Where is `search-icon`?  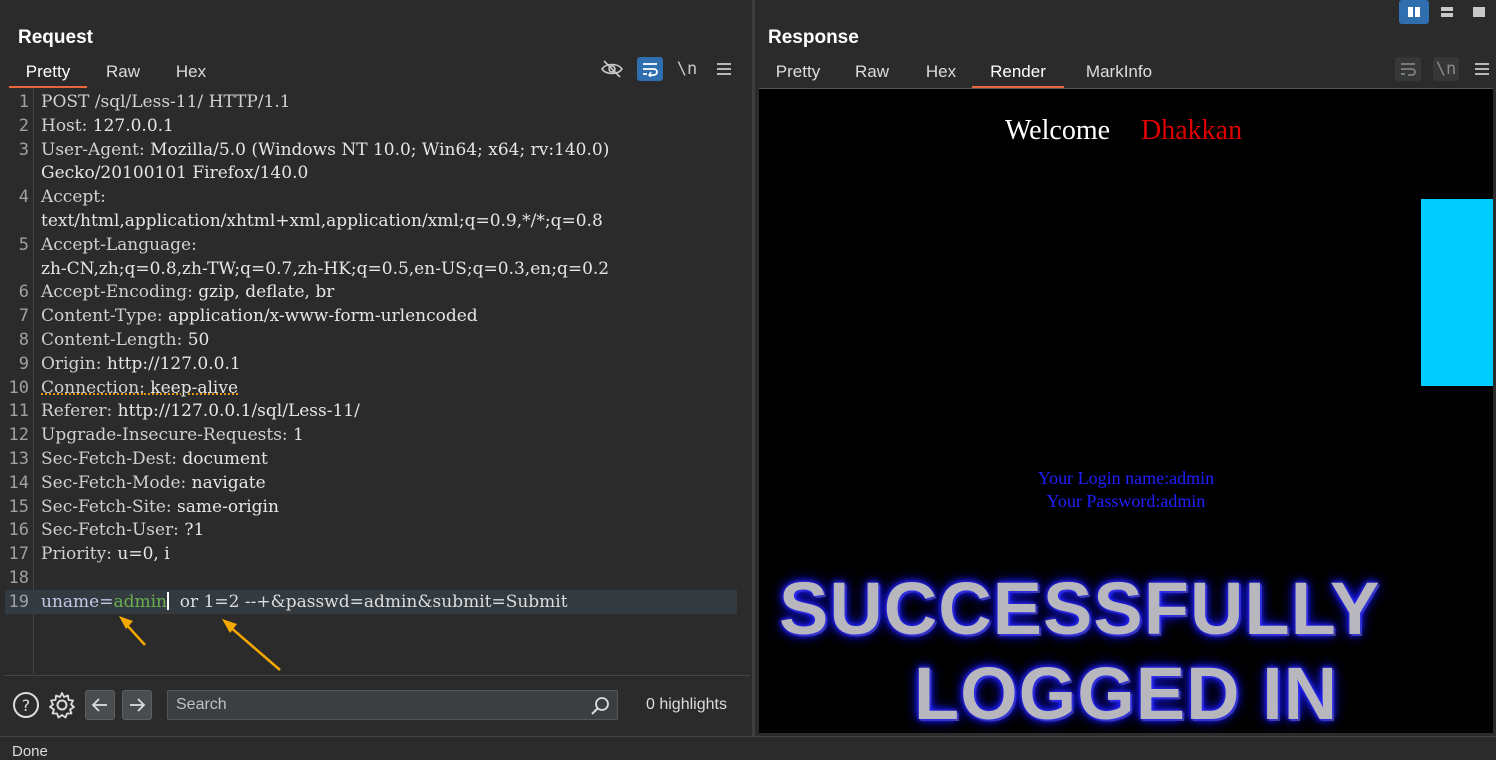
search-icon is located at coordinates (600, 708).